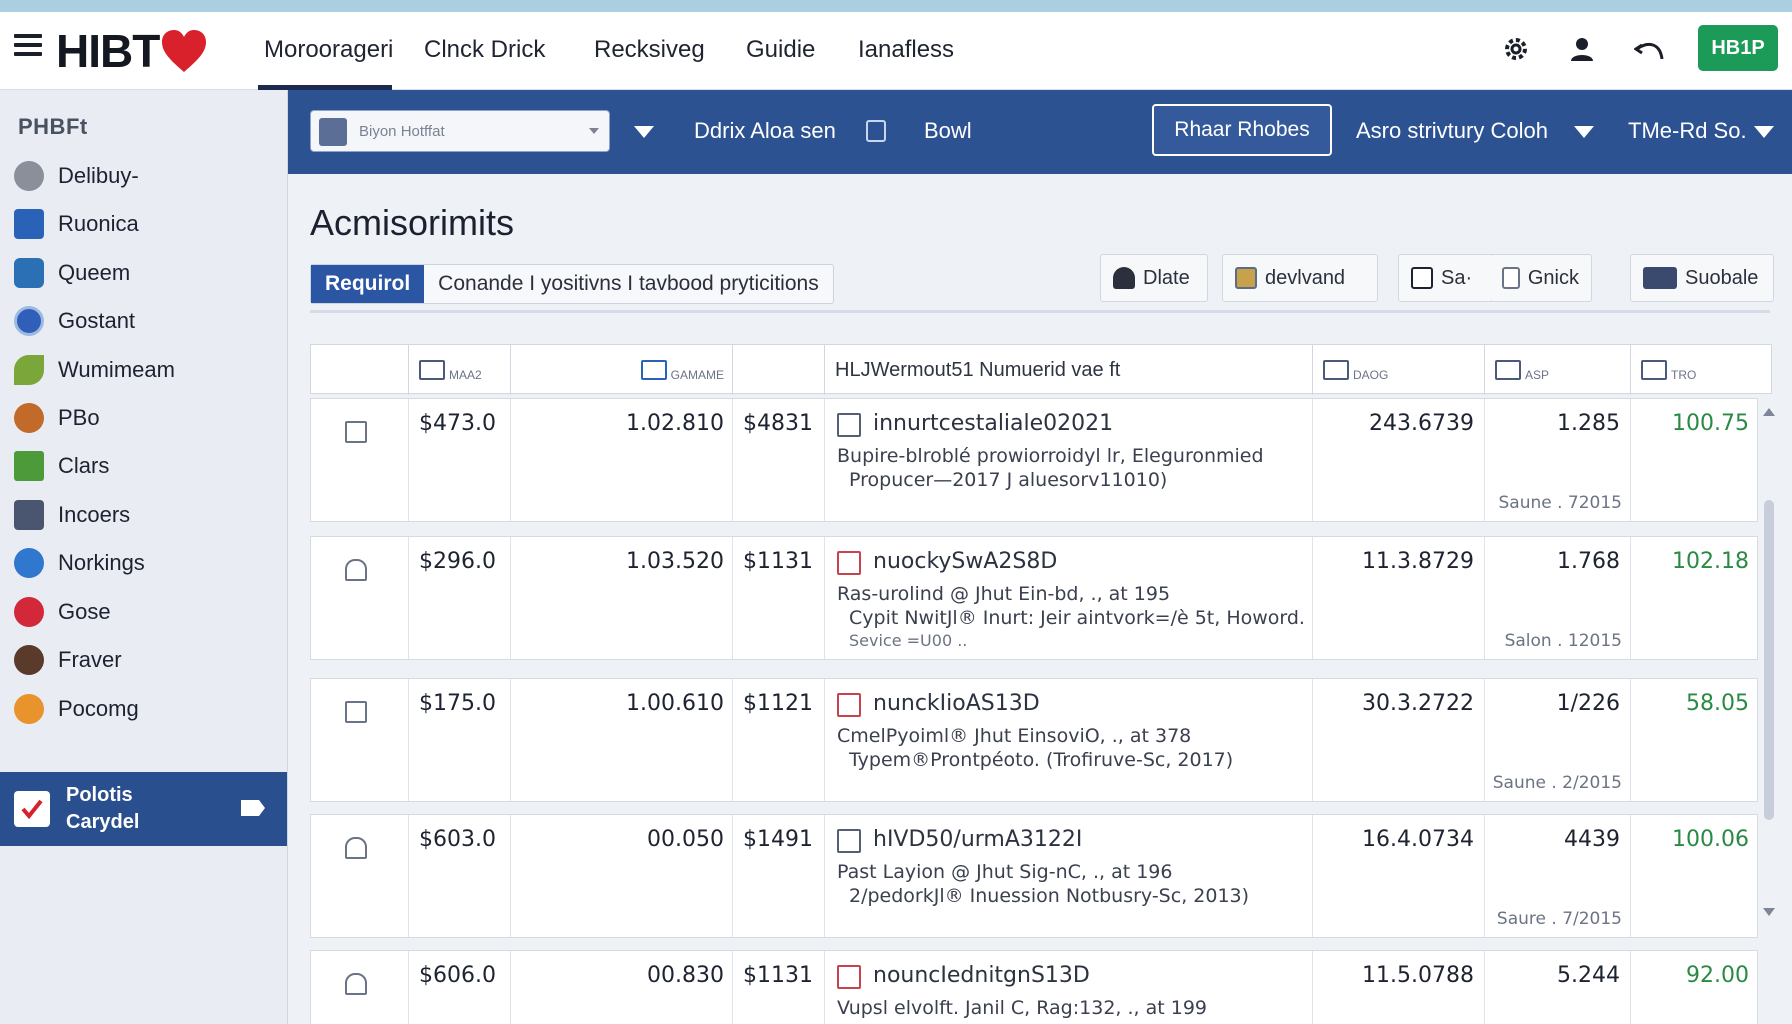 Image resolution: width=1792 pixels, height=1024 pixels. I want to click on column-header-gamame: GAMAME, so click(622, 370).